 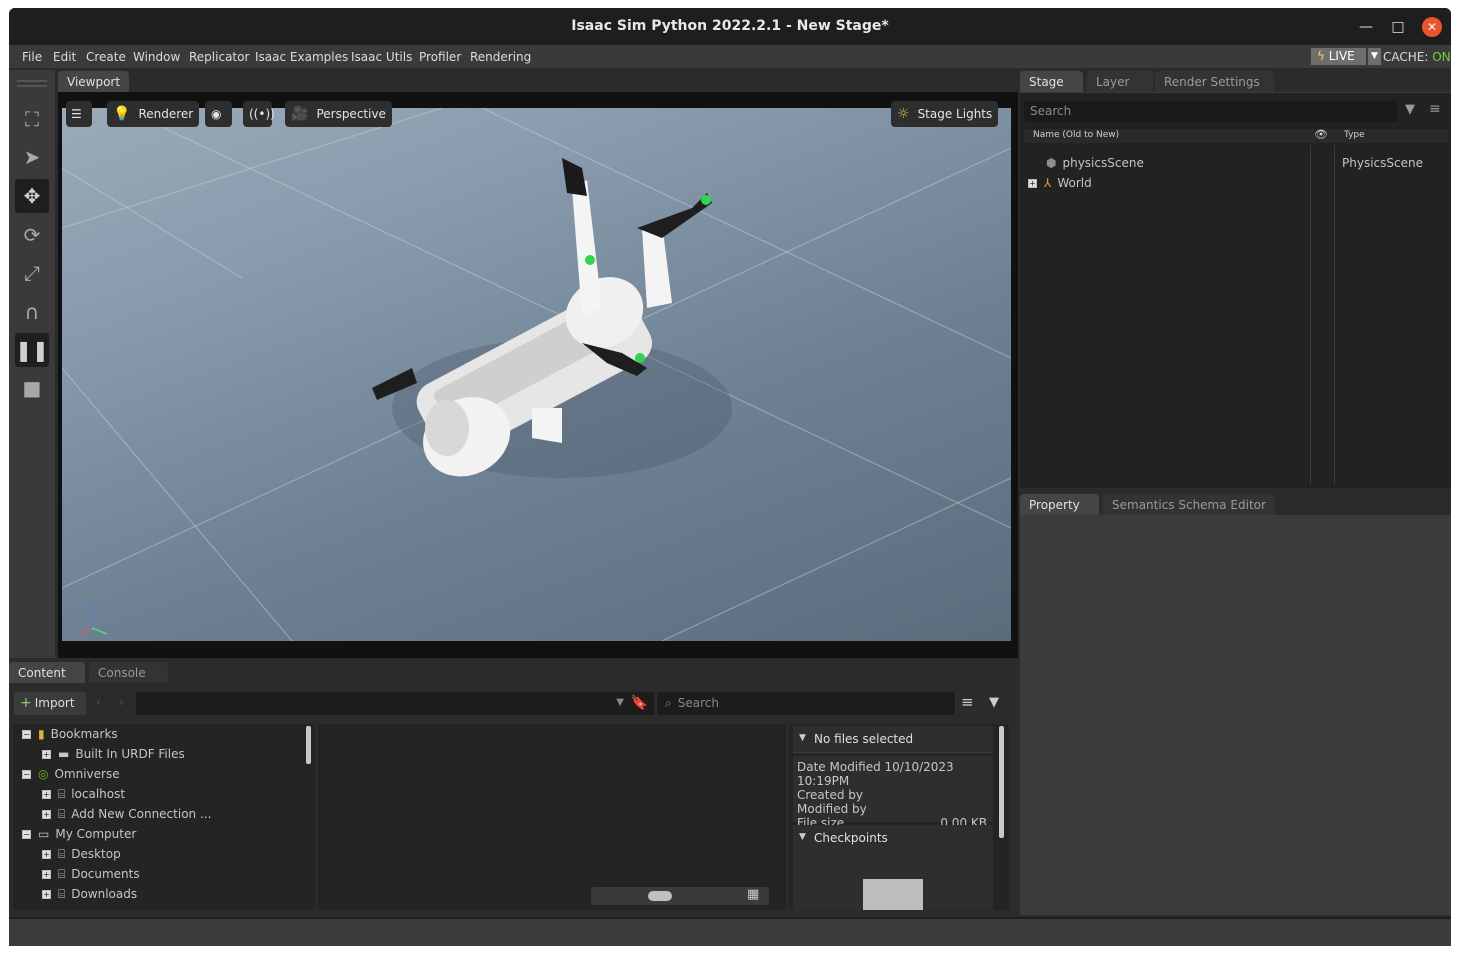 What do you see at coordinates (338, 114) in the screenshot?
I see `camera-button: 🎥 Perspective` at bounding box center [338, 114].